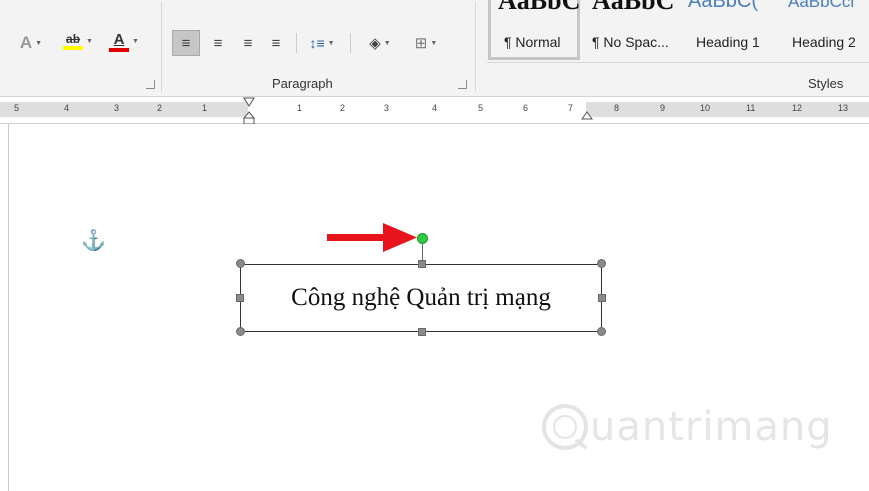 The image size is (869, 491). I want to click on text-effects-button: A ▼, so click(31, 43).